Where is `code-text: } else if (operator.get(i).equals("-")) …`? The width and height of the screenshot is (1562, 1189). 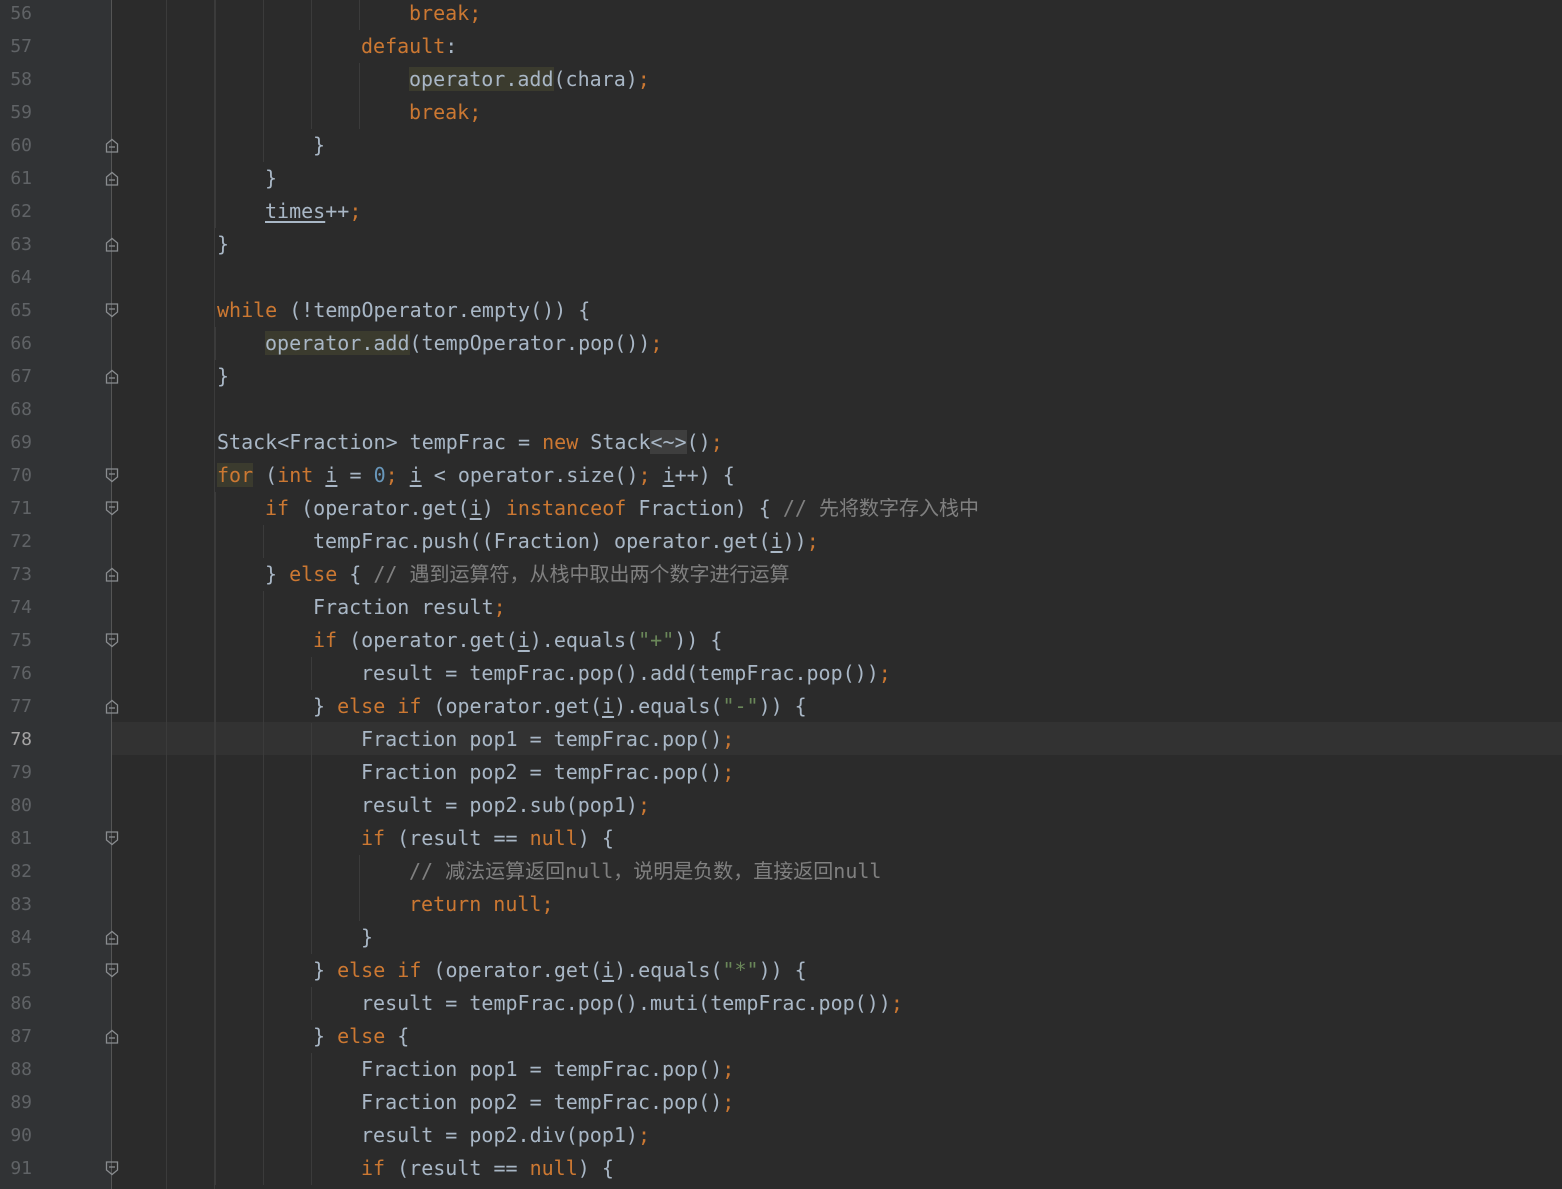
code-text: } else if (operator.get(i).equals("-")) … is located at coordinates (560, 706).